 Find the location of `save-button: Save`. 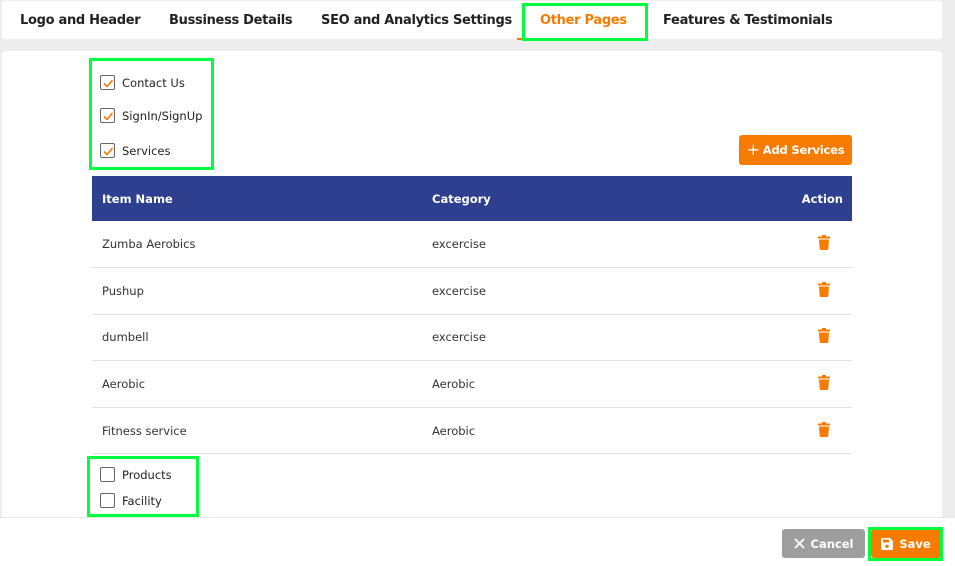

save-button: Save is located at coordinates (906, 543).